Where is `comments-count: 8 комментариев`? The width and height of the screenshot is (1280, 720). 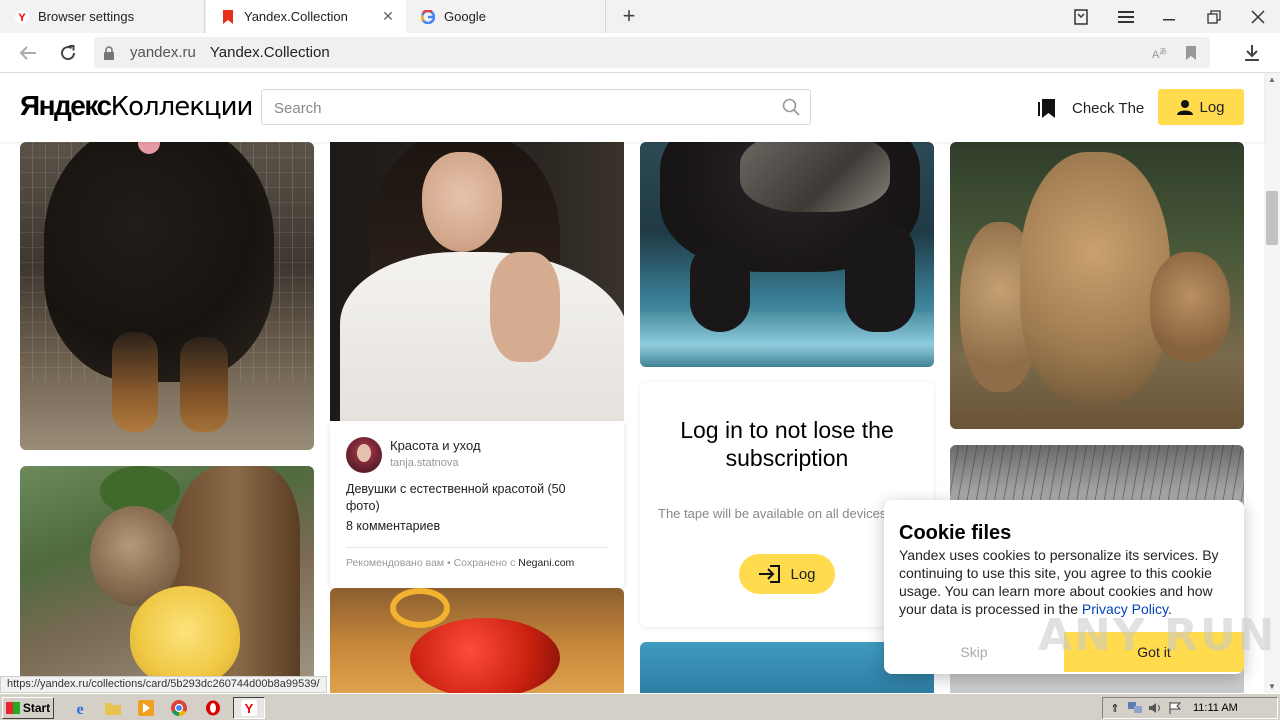
comments-count: 8 комментариев is located at coordinates (393, 526).